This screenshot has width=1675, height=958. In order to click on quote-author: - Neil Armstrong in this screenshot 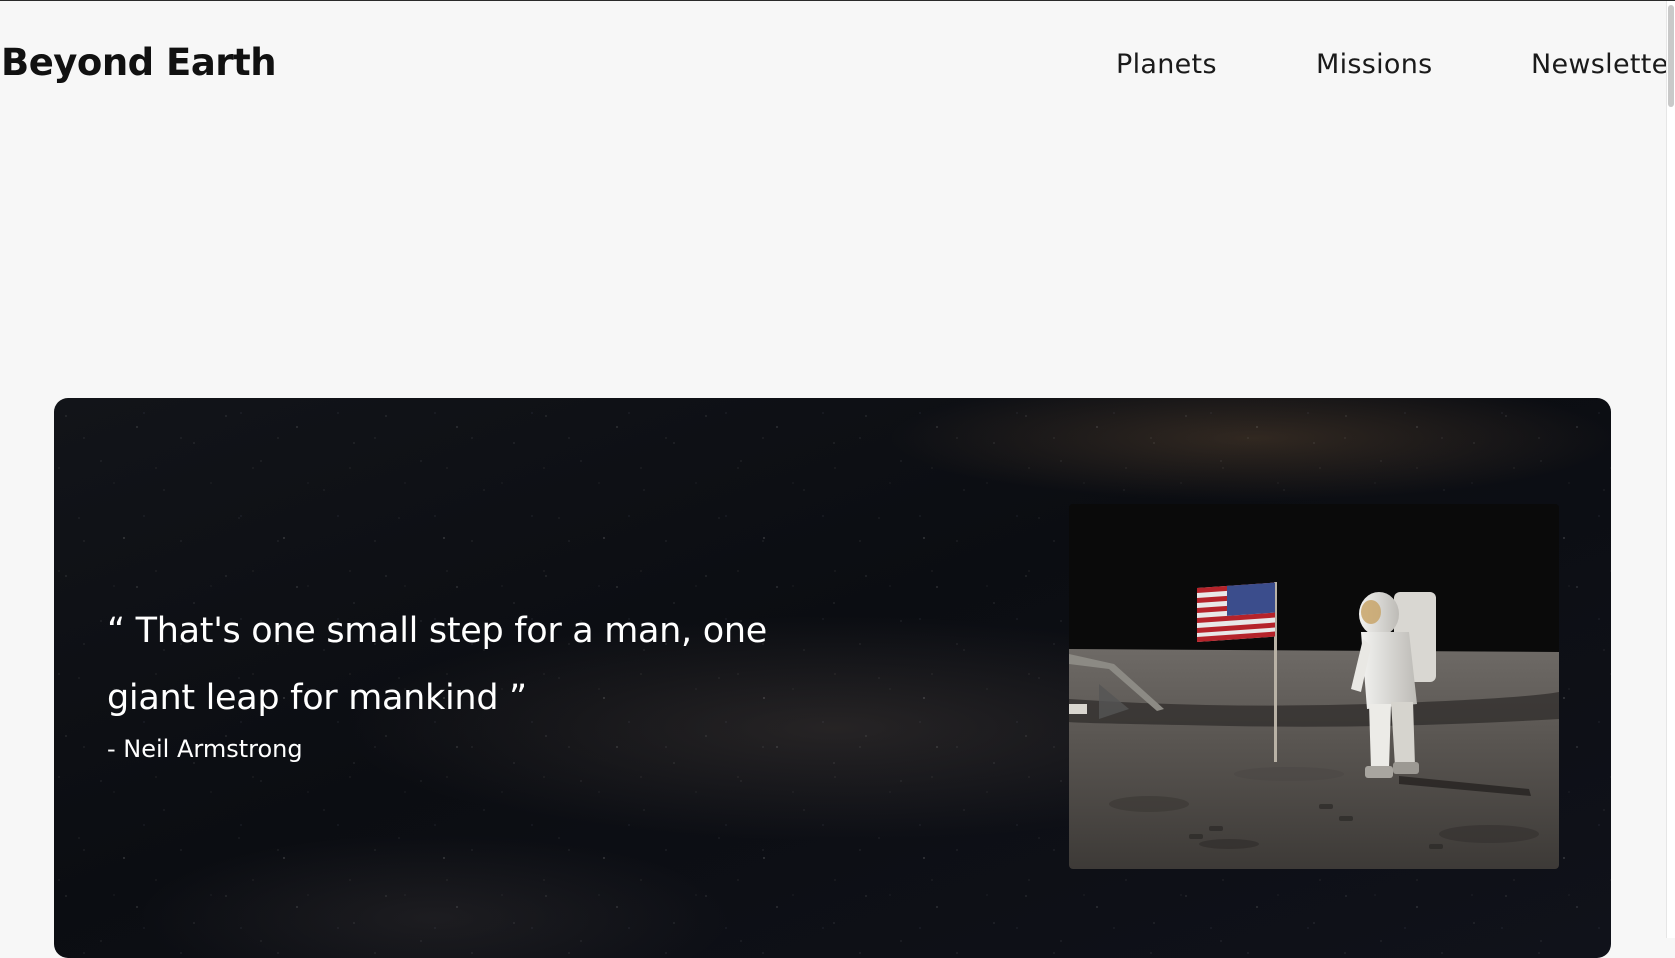, I will do `click(205, 749)`.